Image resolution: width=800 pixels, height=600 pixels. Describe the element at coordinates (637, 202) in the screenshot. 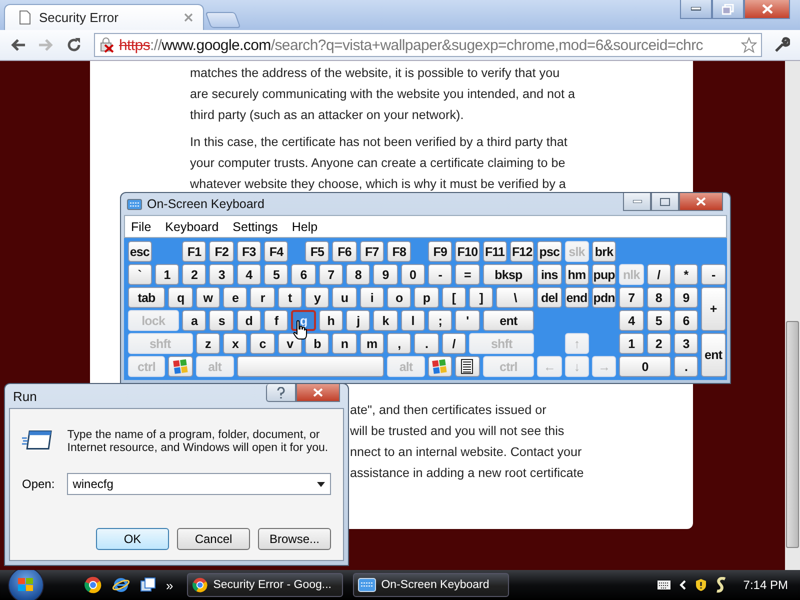

I see `minimize-button` at that location.